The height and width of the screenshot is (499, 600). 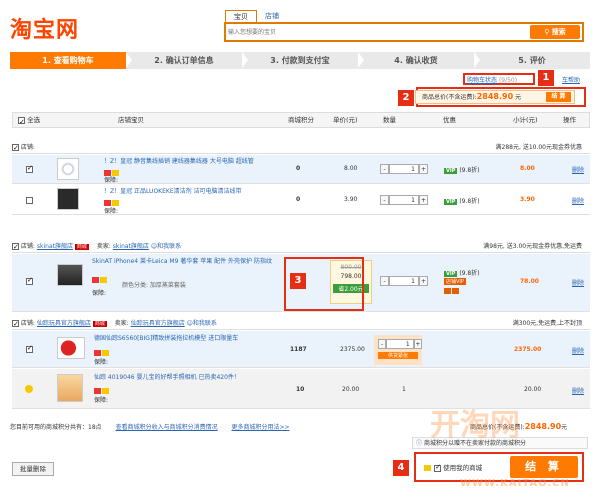 What do you see at coordinates (29, 348) in the screenshot?
I see `item-4-checkbox` at bounding box center [29, 348].